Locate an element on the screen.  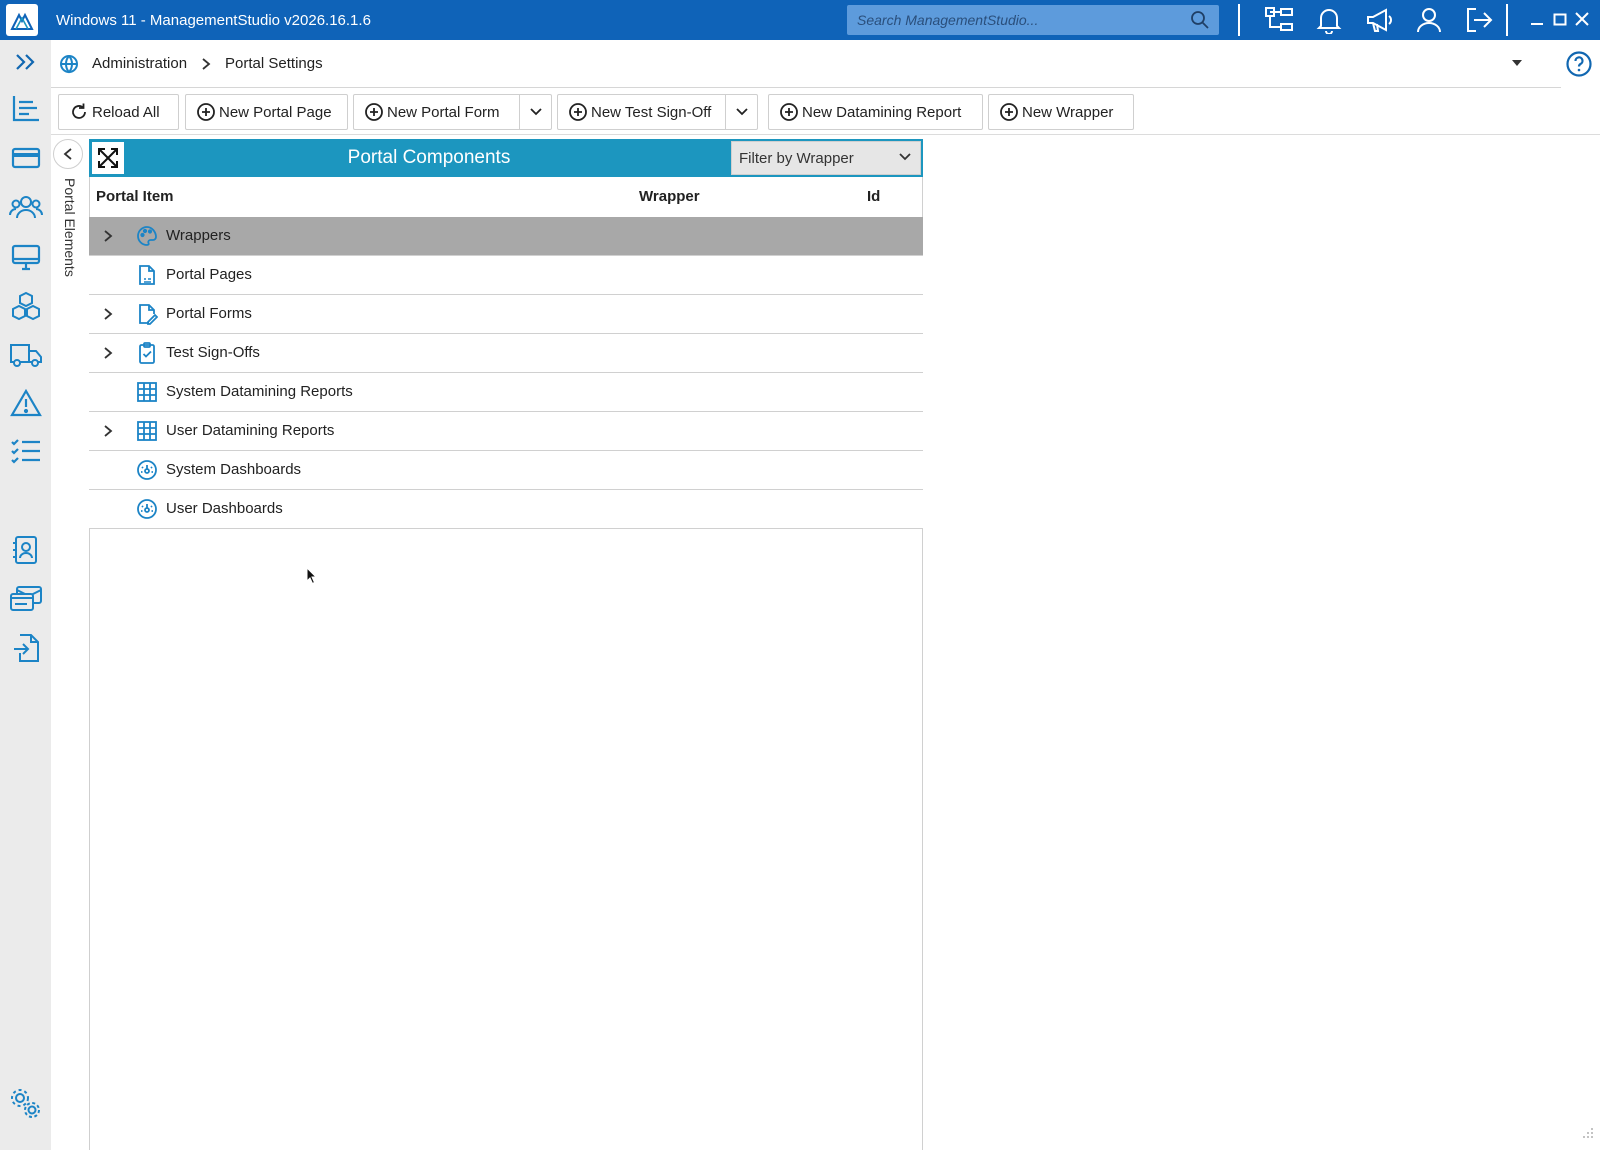
new-portal-page-button: New Portal Page is located at coordinates (266, 112).